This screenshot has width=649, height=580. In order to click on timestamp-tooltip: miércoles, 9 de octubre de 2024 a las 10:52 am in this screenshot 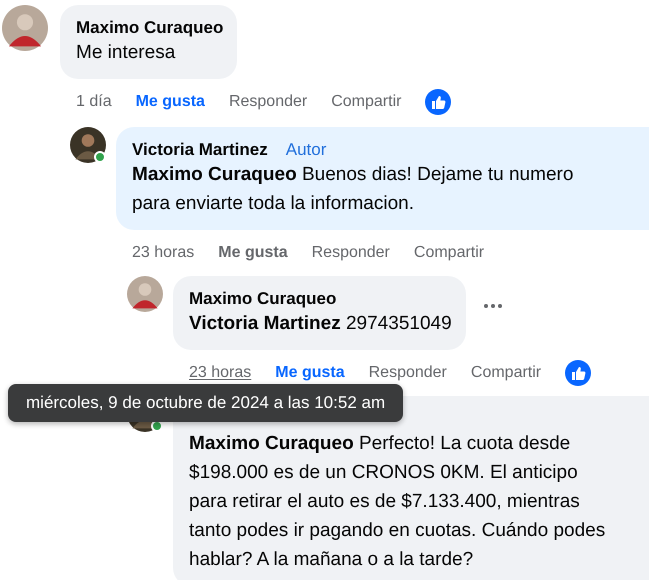, I will do `click(206, 403)`.